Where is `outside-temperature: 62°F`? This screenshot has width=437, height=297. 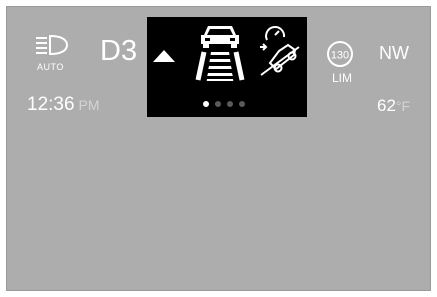
outside-temperature: 62°F is located at coordinates (393, 106).